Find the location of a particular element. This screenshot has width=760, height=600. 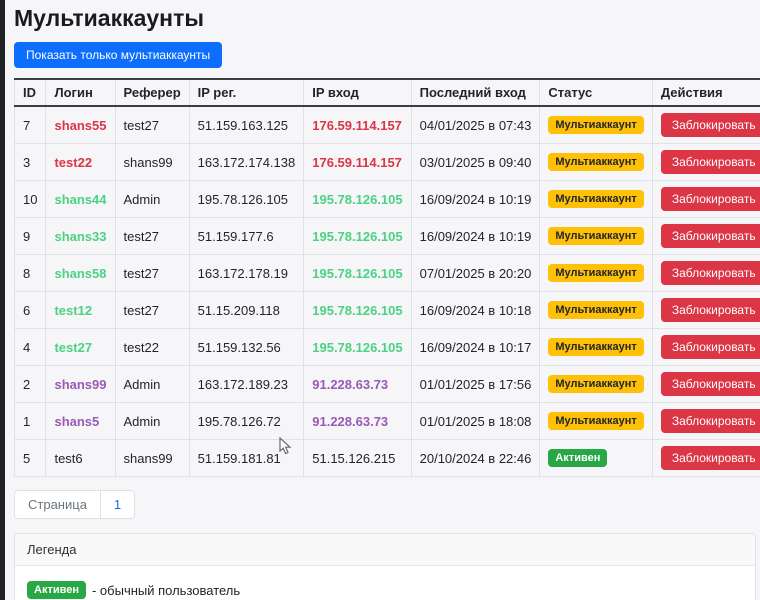

cell-ip-reg: 163.172.189.23 is located at coordinates (246, 384).